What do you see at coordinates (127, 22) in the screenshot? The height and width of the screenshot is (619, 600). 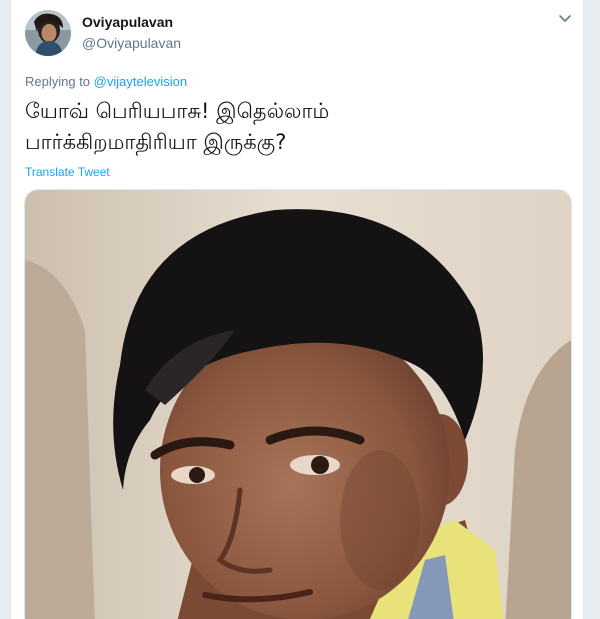 I see `author-name: Oviyapulavan` at bounding box center [127, 22].